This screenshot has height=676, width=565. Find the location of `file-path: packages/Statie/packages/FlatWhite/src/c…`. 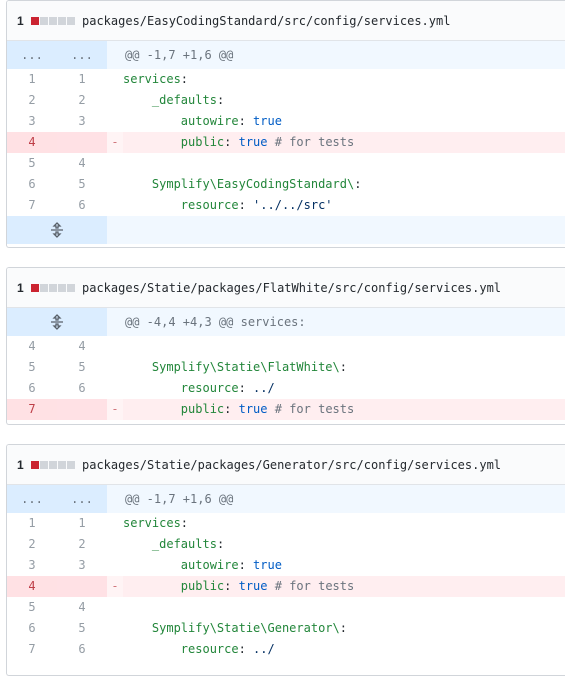

file-path: packages/Statie/packages/FlatWhite/src/c… is located at coordinates (291, 288).